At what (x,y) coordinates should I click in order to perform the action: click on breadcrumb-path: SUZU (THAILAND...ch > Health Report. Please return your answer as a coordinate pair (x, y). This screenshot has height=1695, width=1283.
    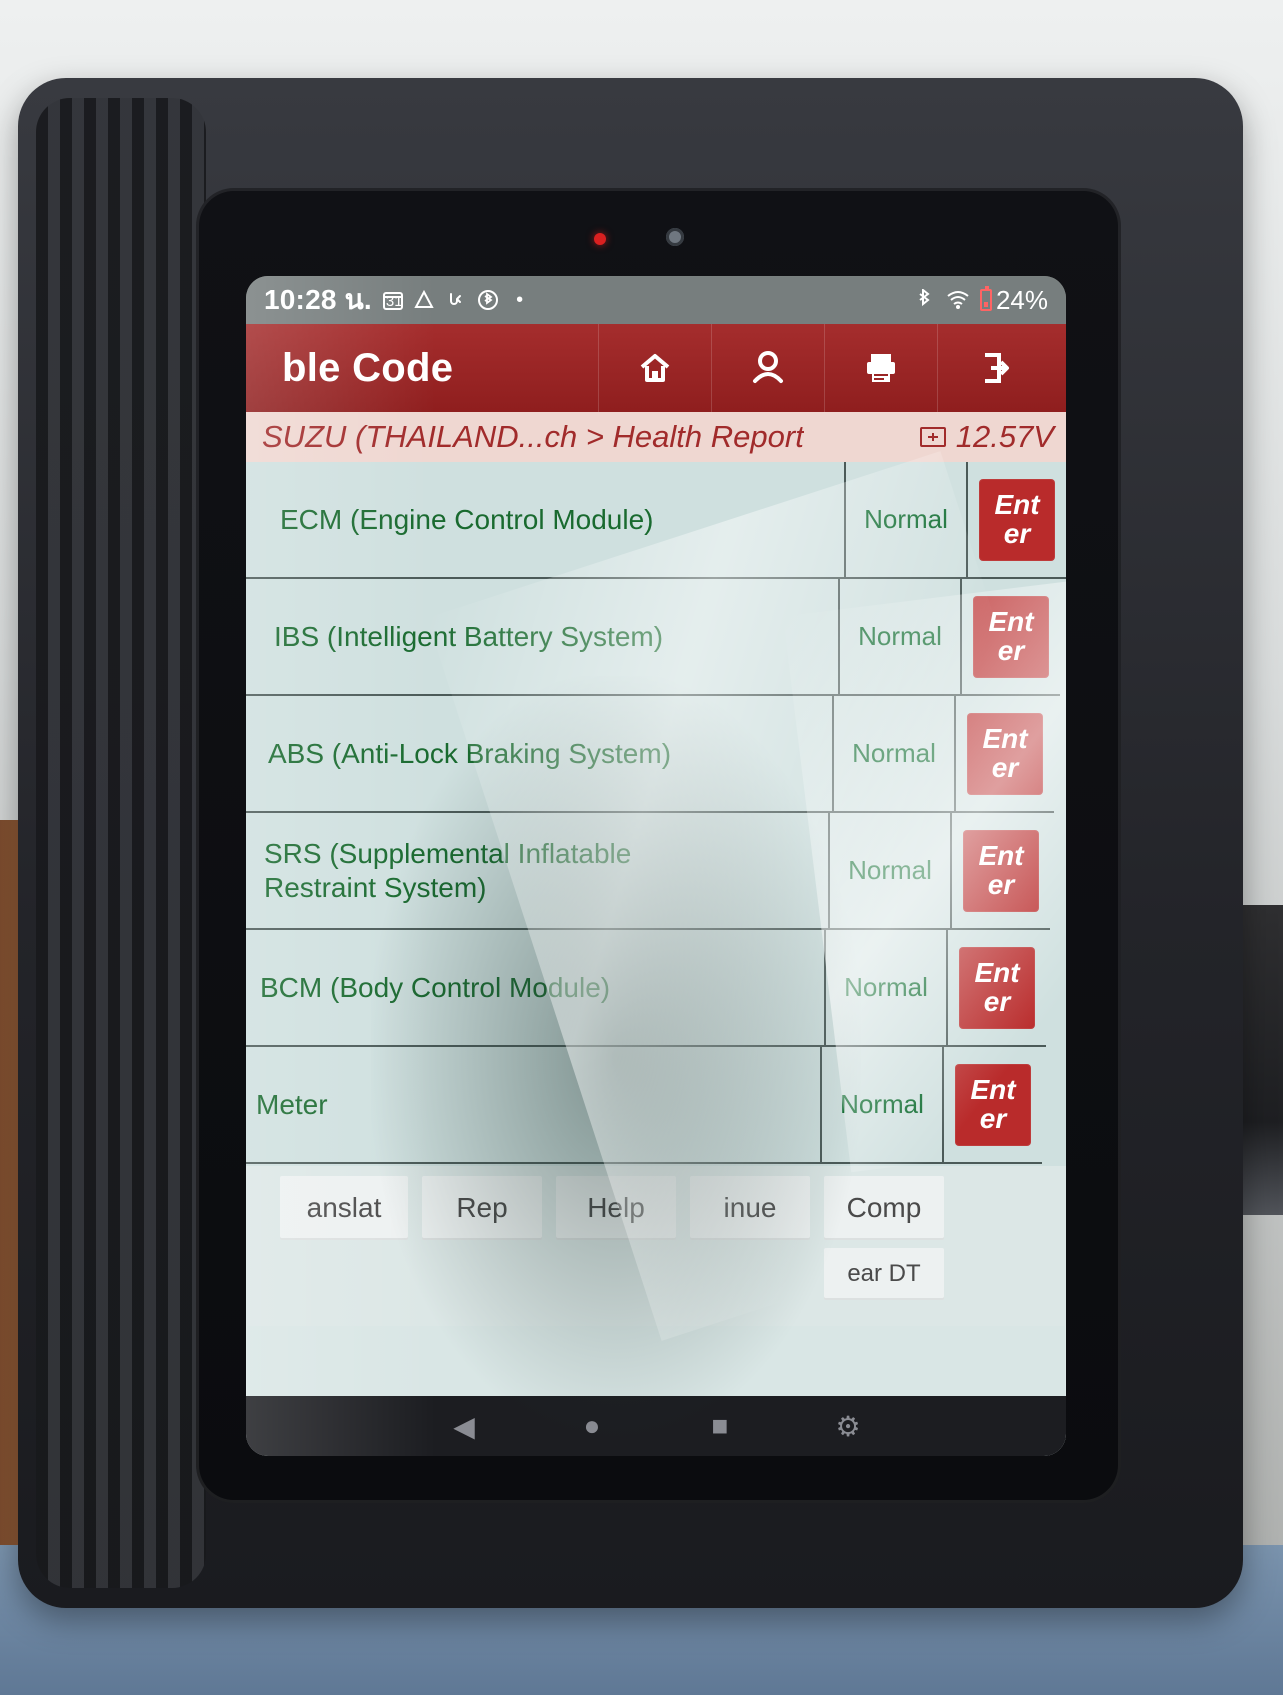
    Looking at the image, I should click on (533, 436).